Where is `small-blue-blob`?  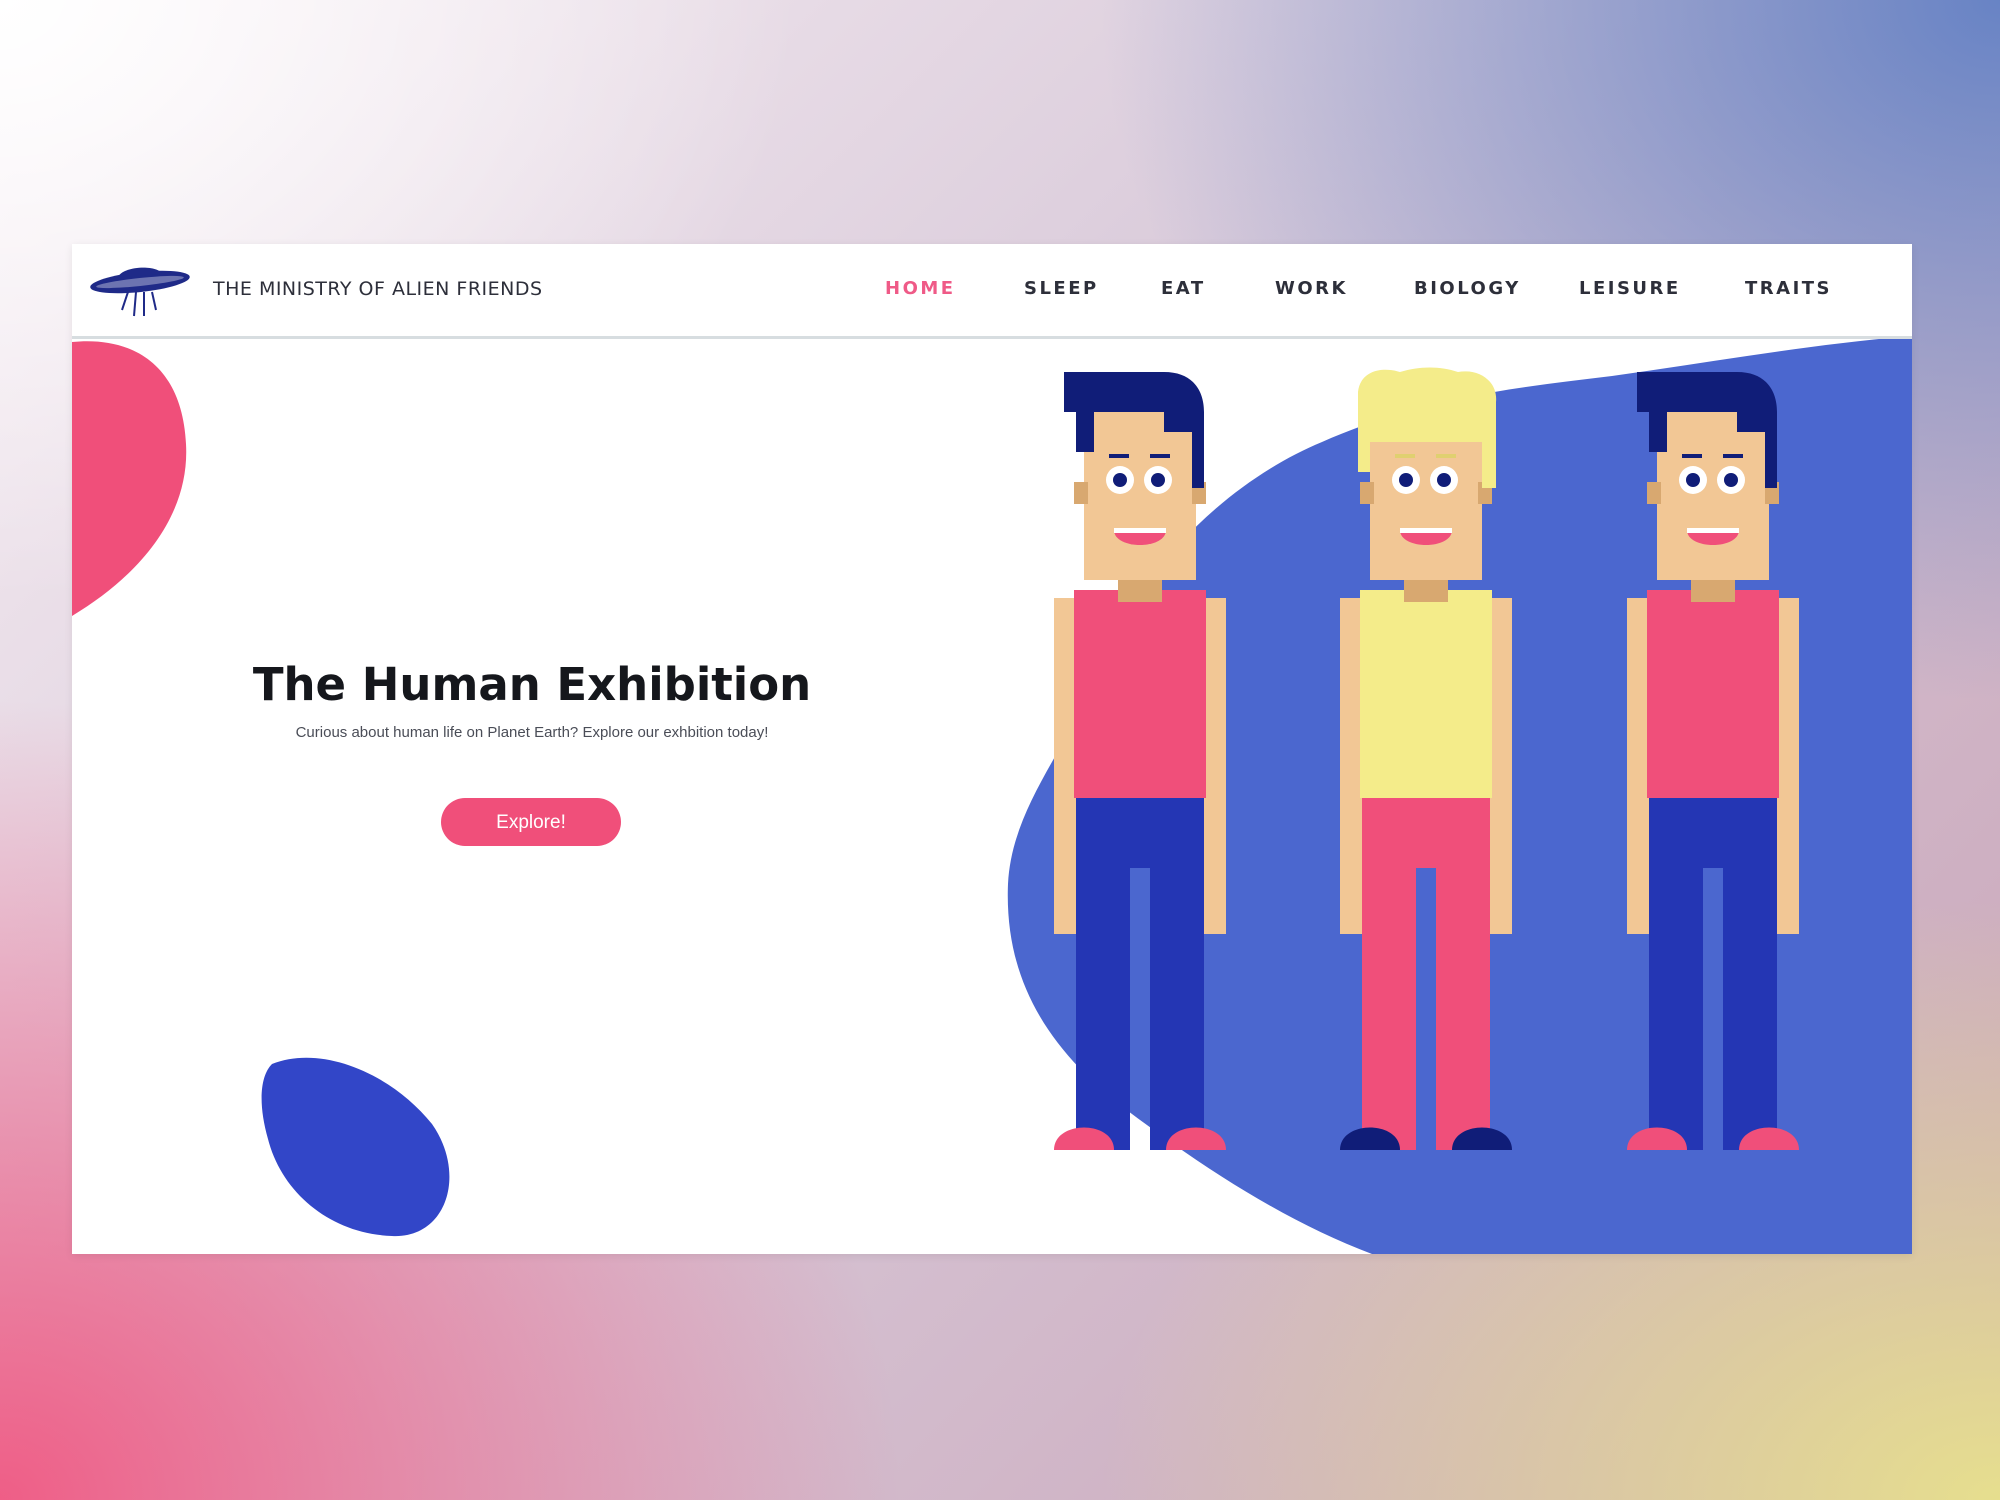
small-blue-blob is located at coordinates (355, 1147).